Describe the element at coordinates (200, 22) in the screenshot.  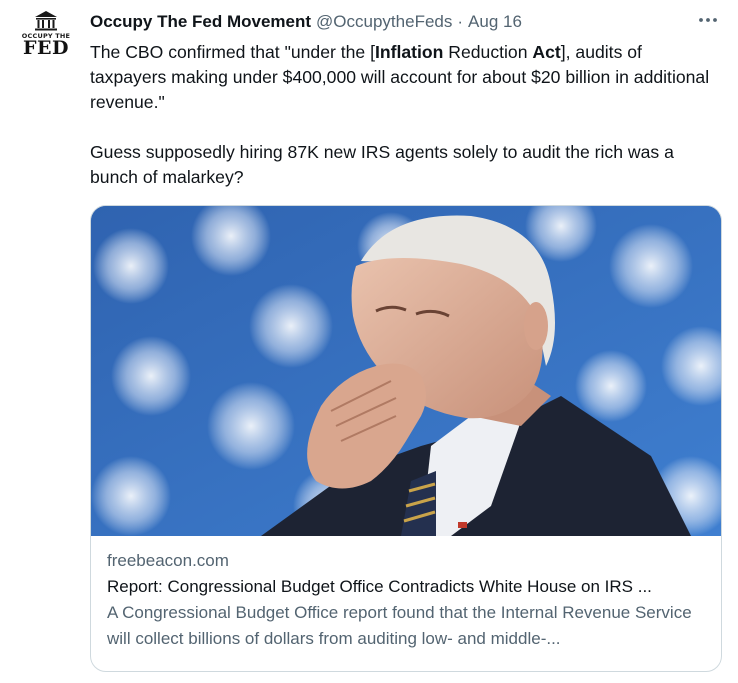
I see `display-name: Occupy The Fed Movement` at that location.